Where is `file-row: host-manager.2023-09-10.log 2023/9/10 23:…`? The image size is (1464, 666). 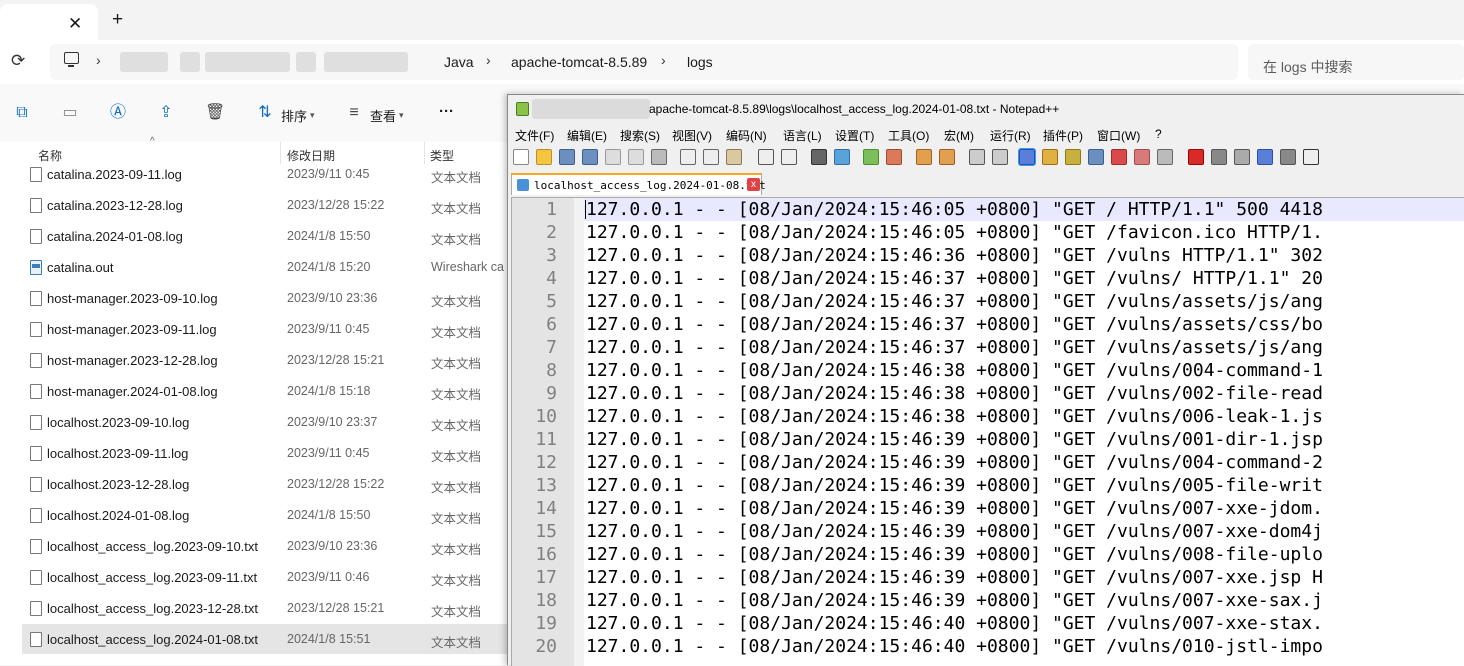
file-row: host-manager.2023-09-10.log 2023/9/10 23:… is located at coordinates (272, 298).